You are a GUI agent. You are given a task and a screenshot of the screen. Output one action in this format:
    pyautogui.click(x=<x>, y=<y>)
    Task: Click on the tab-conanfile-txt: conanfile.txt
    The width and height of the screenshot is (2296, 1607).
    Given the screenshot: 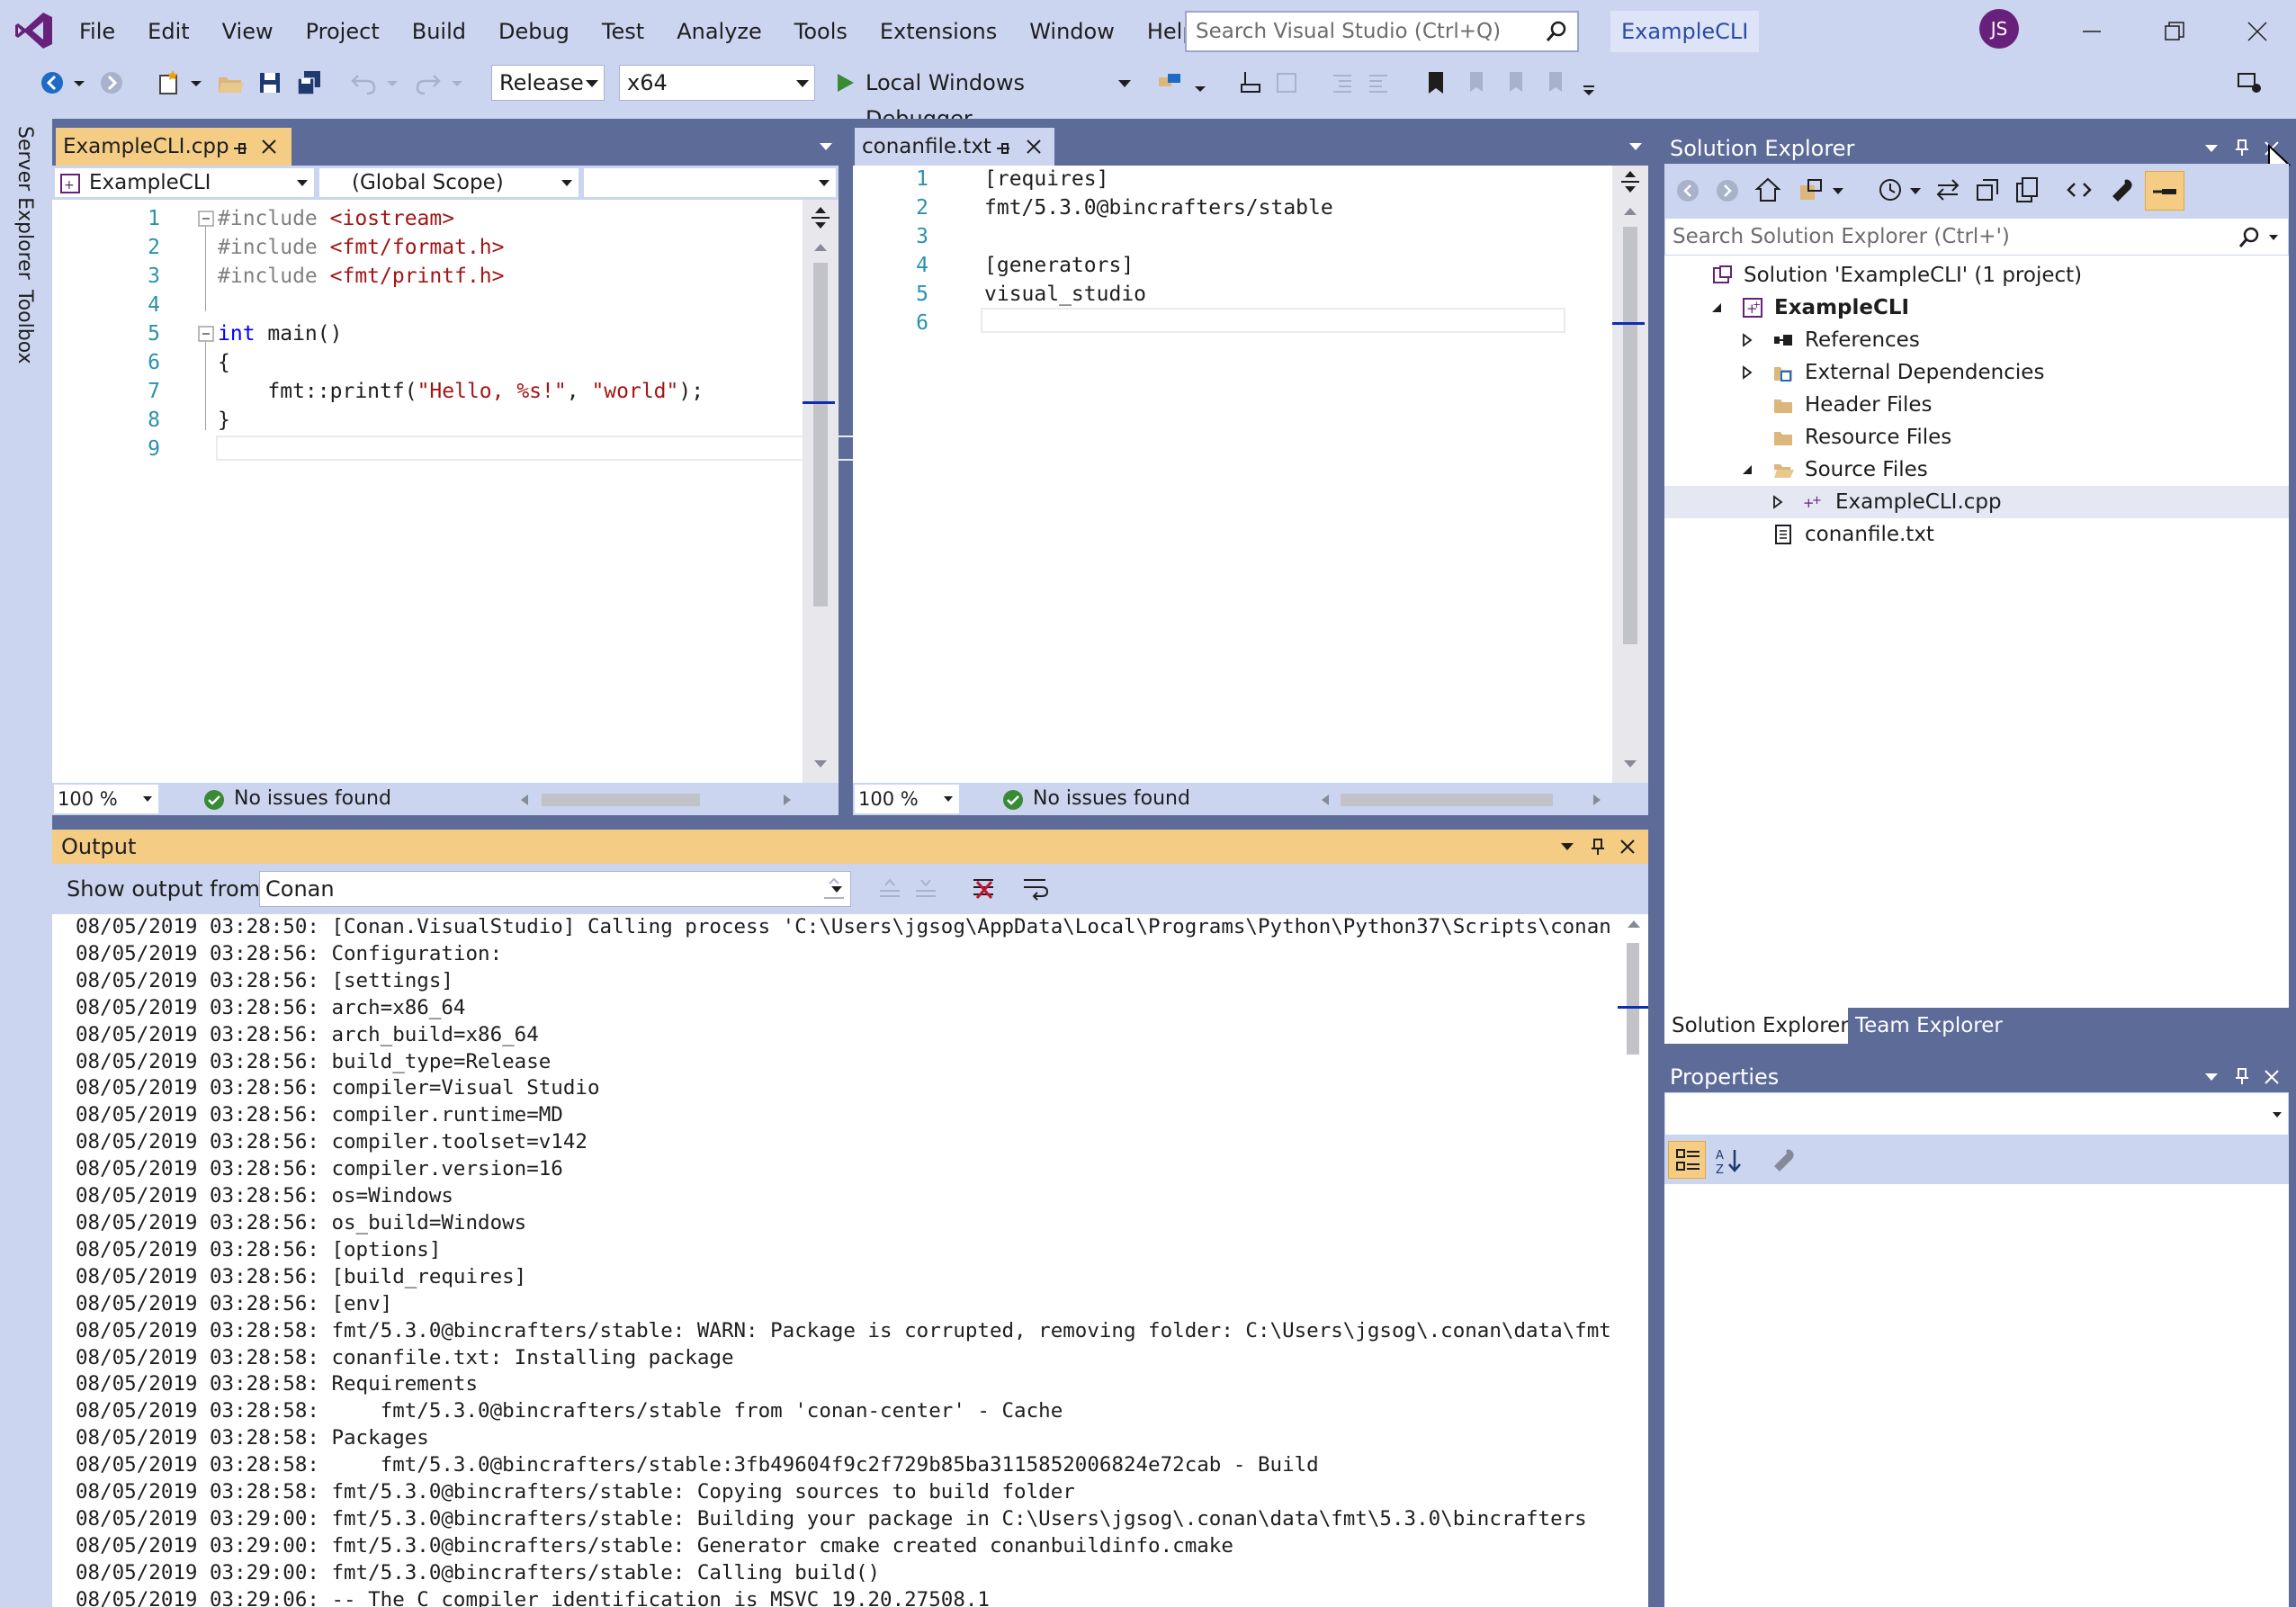 What is the action you would take?
    pyautogui.click(x=954, y=147)
    